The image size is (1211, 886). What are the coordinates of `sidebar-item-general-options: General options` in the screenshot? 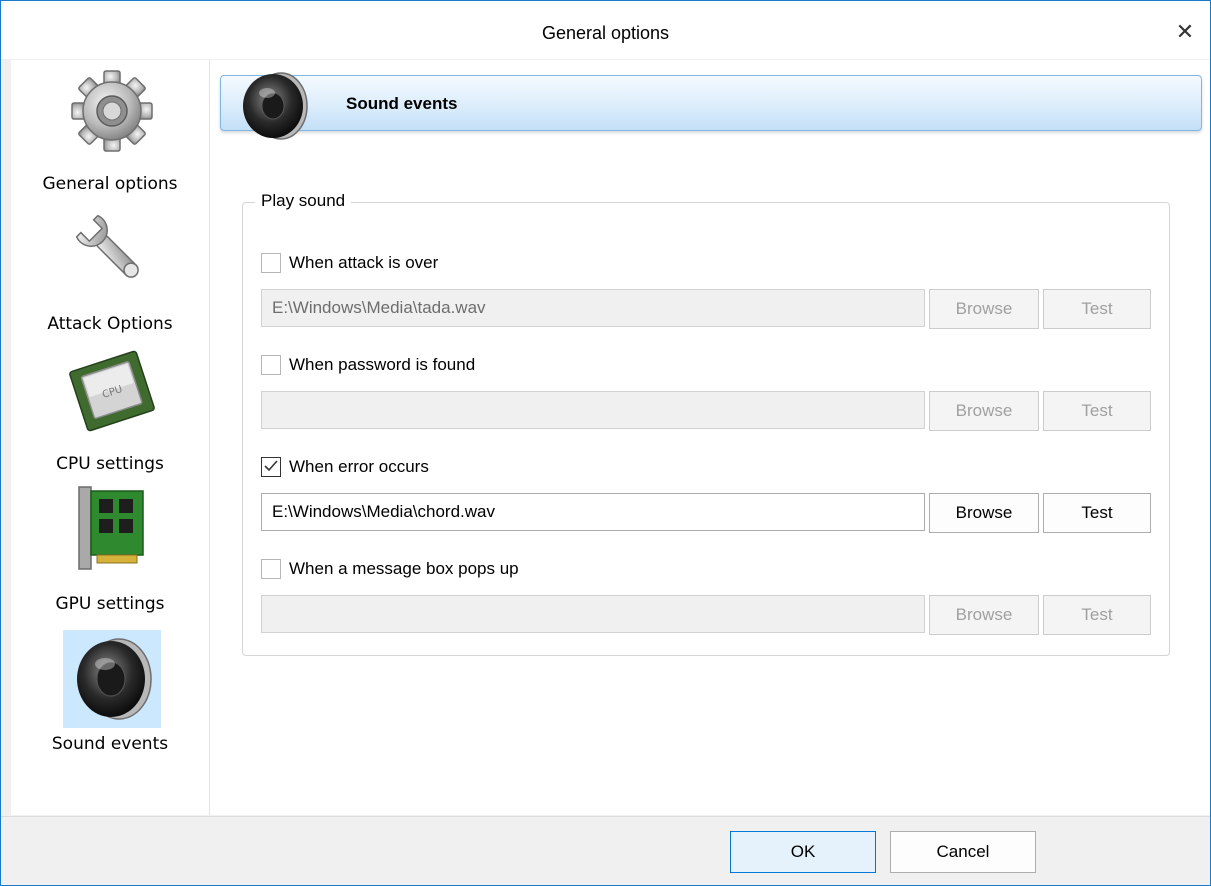 It's located at (110, 130).